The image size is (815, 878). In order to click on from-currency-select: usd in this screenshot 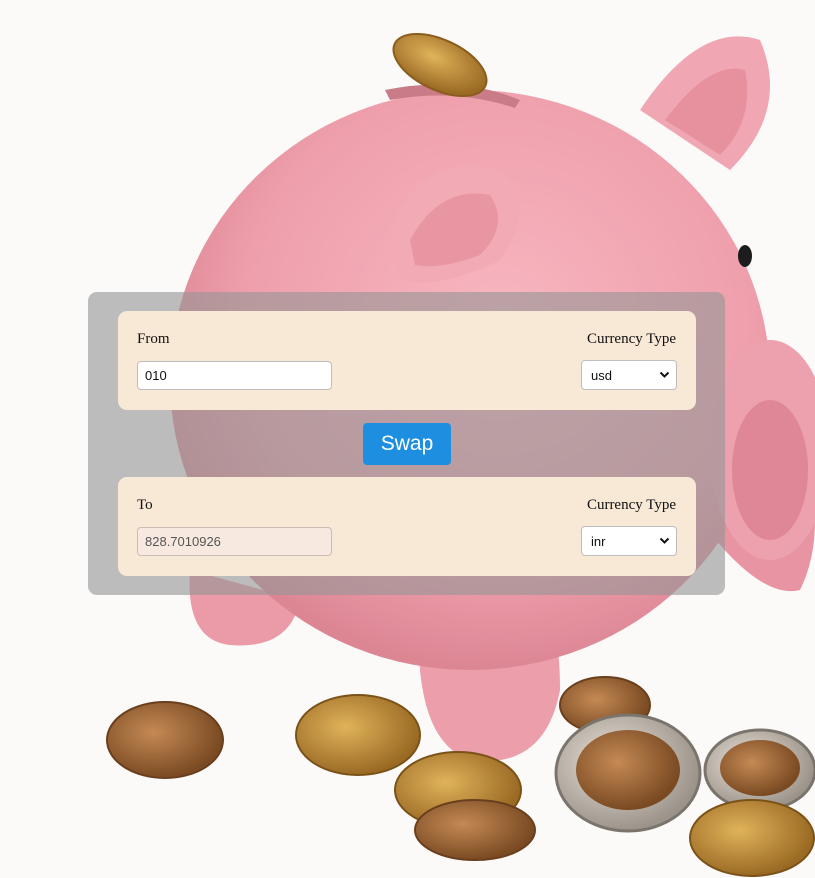, I will do `click(629, 375)`.